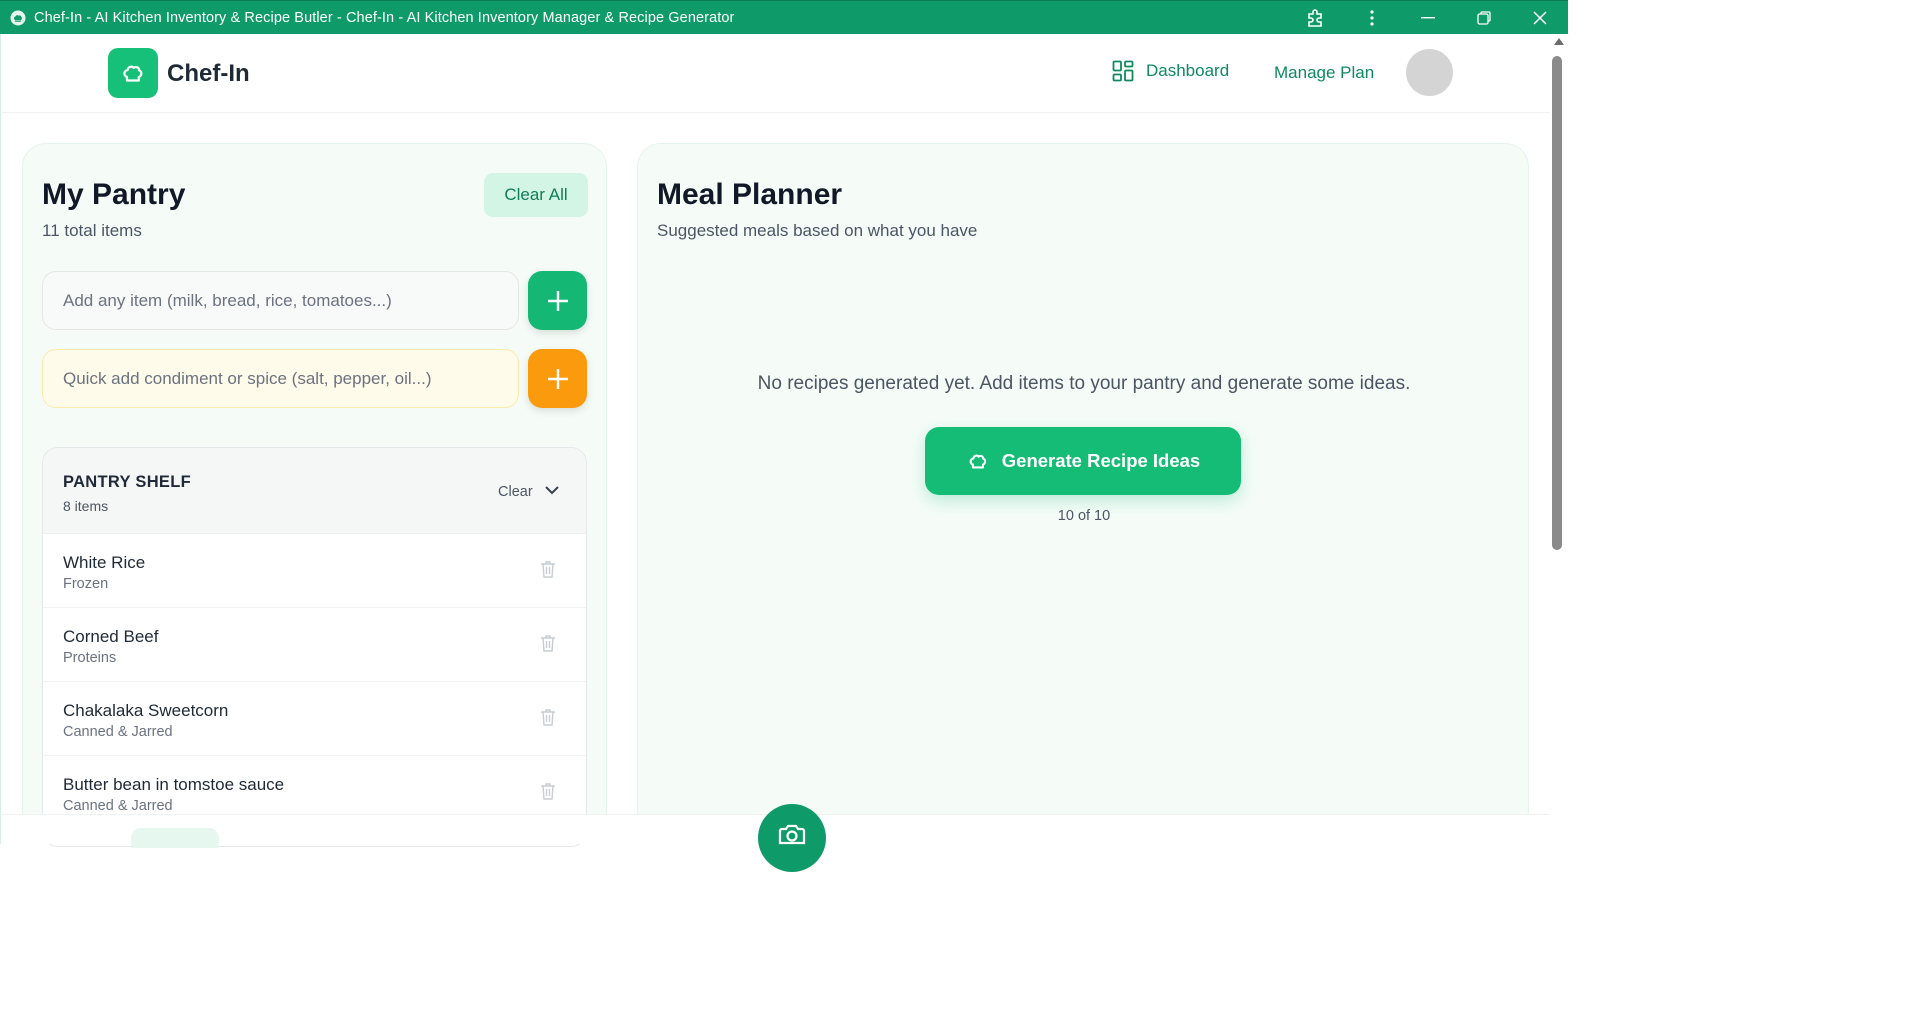 This screenshot has height=1035, width=1923. What do you see at coordinates (1188, 70) in the screenshot?
I see `nav-dashboard-label: Dashboard` at bounding box center [1188, 70].